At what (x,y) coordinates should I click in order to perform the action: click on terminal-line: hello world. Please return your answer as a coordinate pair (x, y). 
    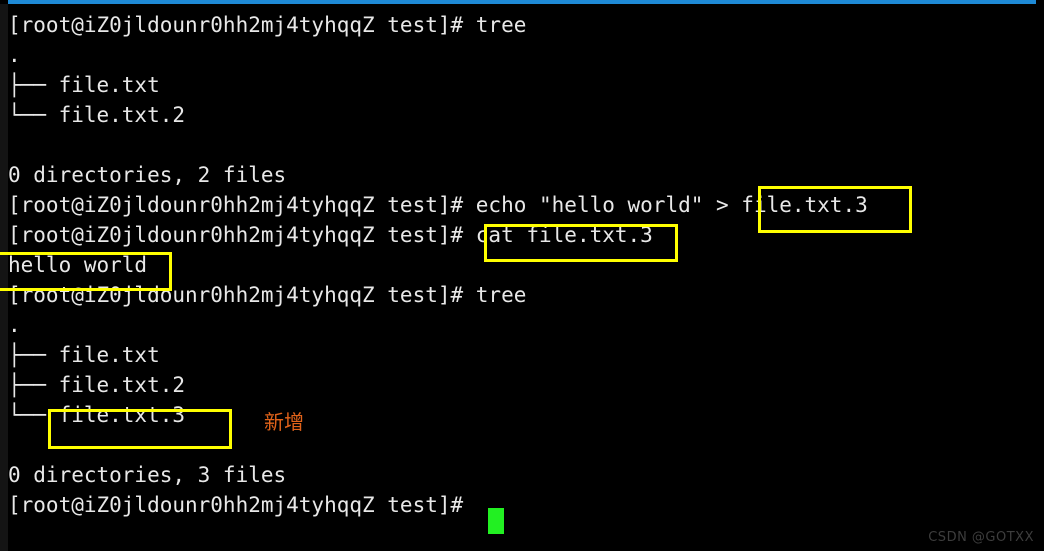
    Looking at the image, I should click on (78, 265).